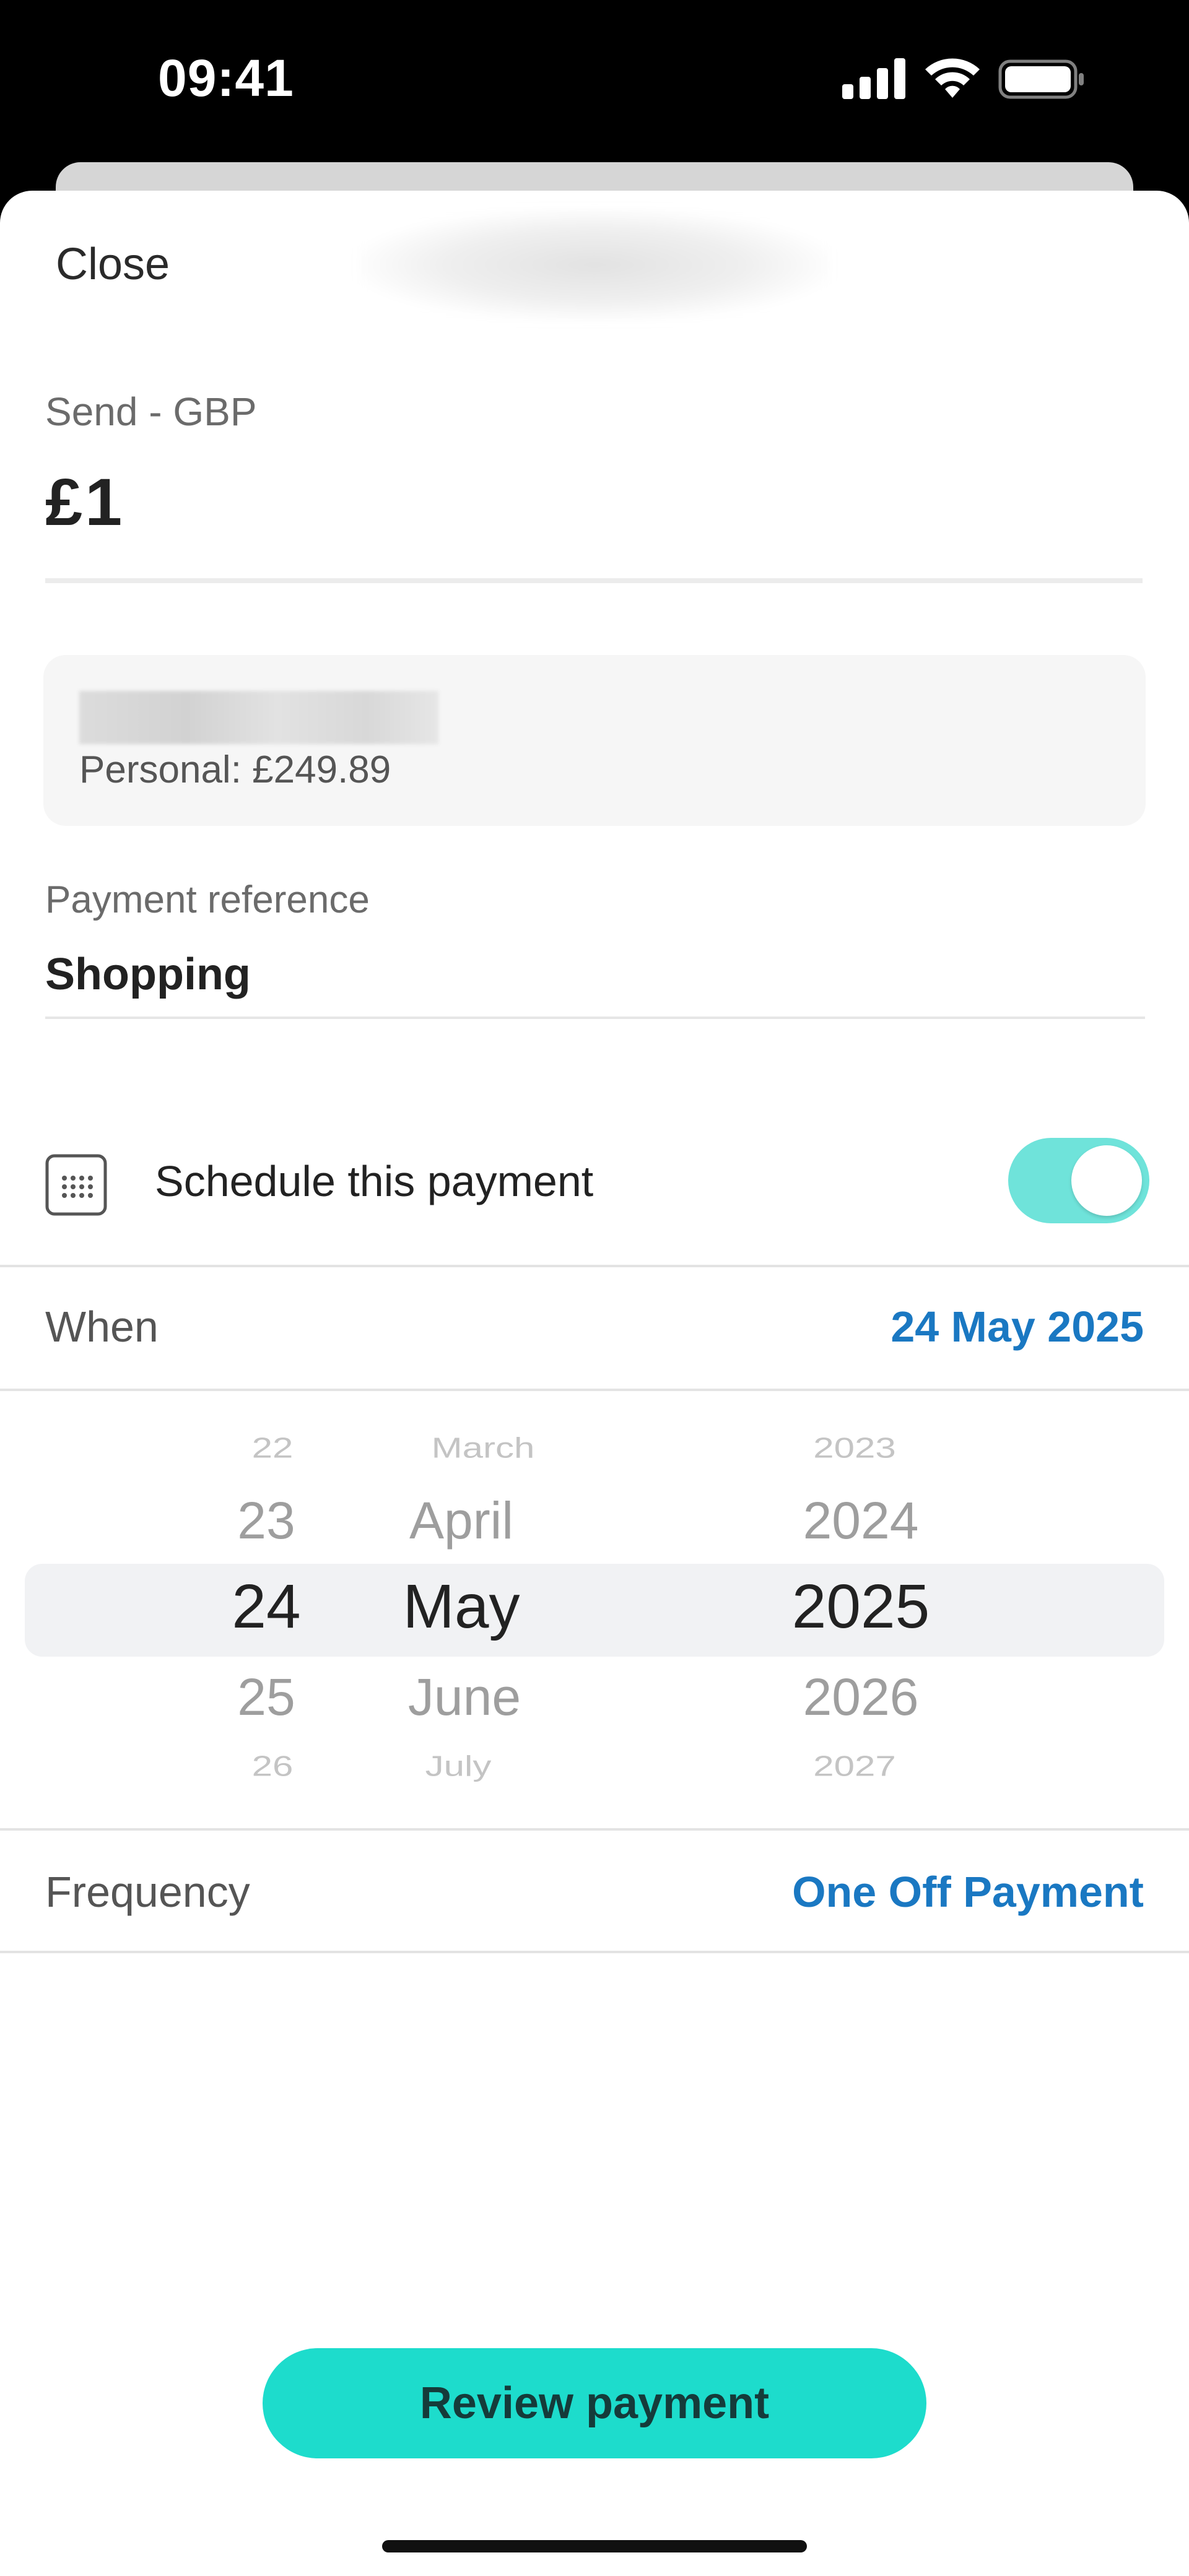 The height and width of the screenshot is (2576, 1189). I want to click on calendar-icon, so click(76, 1185).